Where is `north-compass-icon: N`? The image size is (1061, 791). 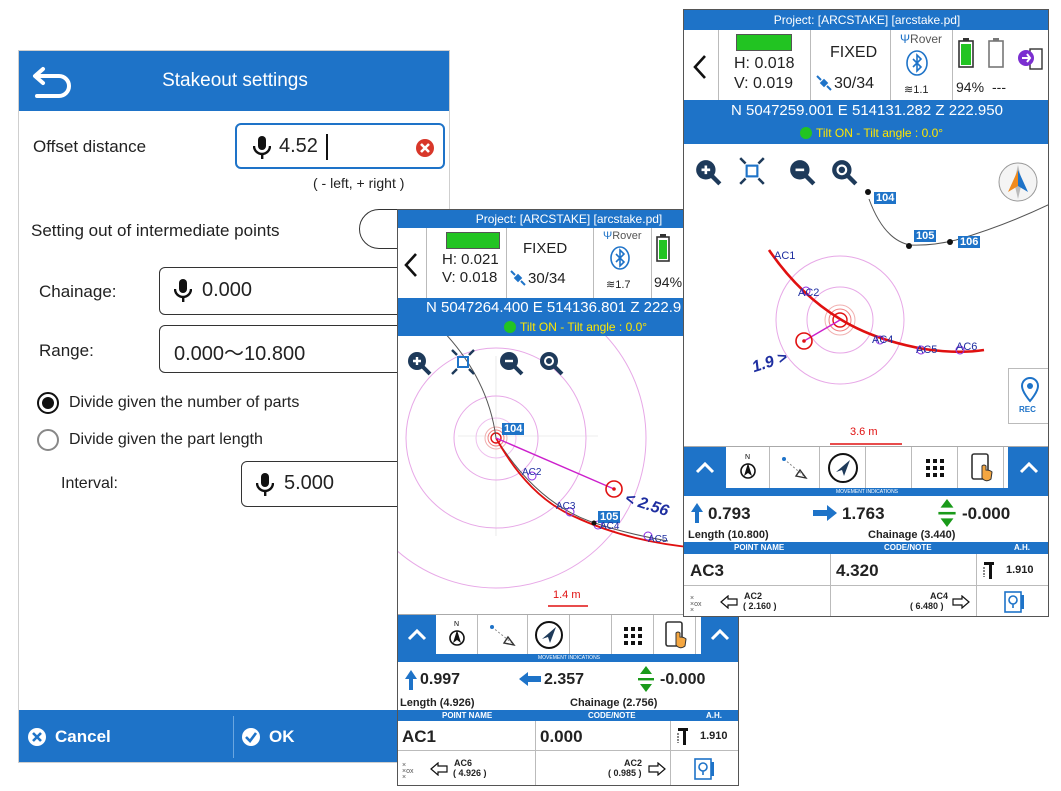 north-compass-icon: N is located at coordinates (748, 466).